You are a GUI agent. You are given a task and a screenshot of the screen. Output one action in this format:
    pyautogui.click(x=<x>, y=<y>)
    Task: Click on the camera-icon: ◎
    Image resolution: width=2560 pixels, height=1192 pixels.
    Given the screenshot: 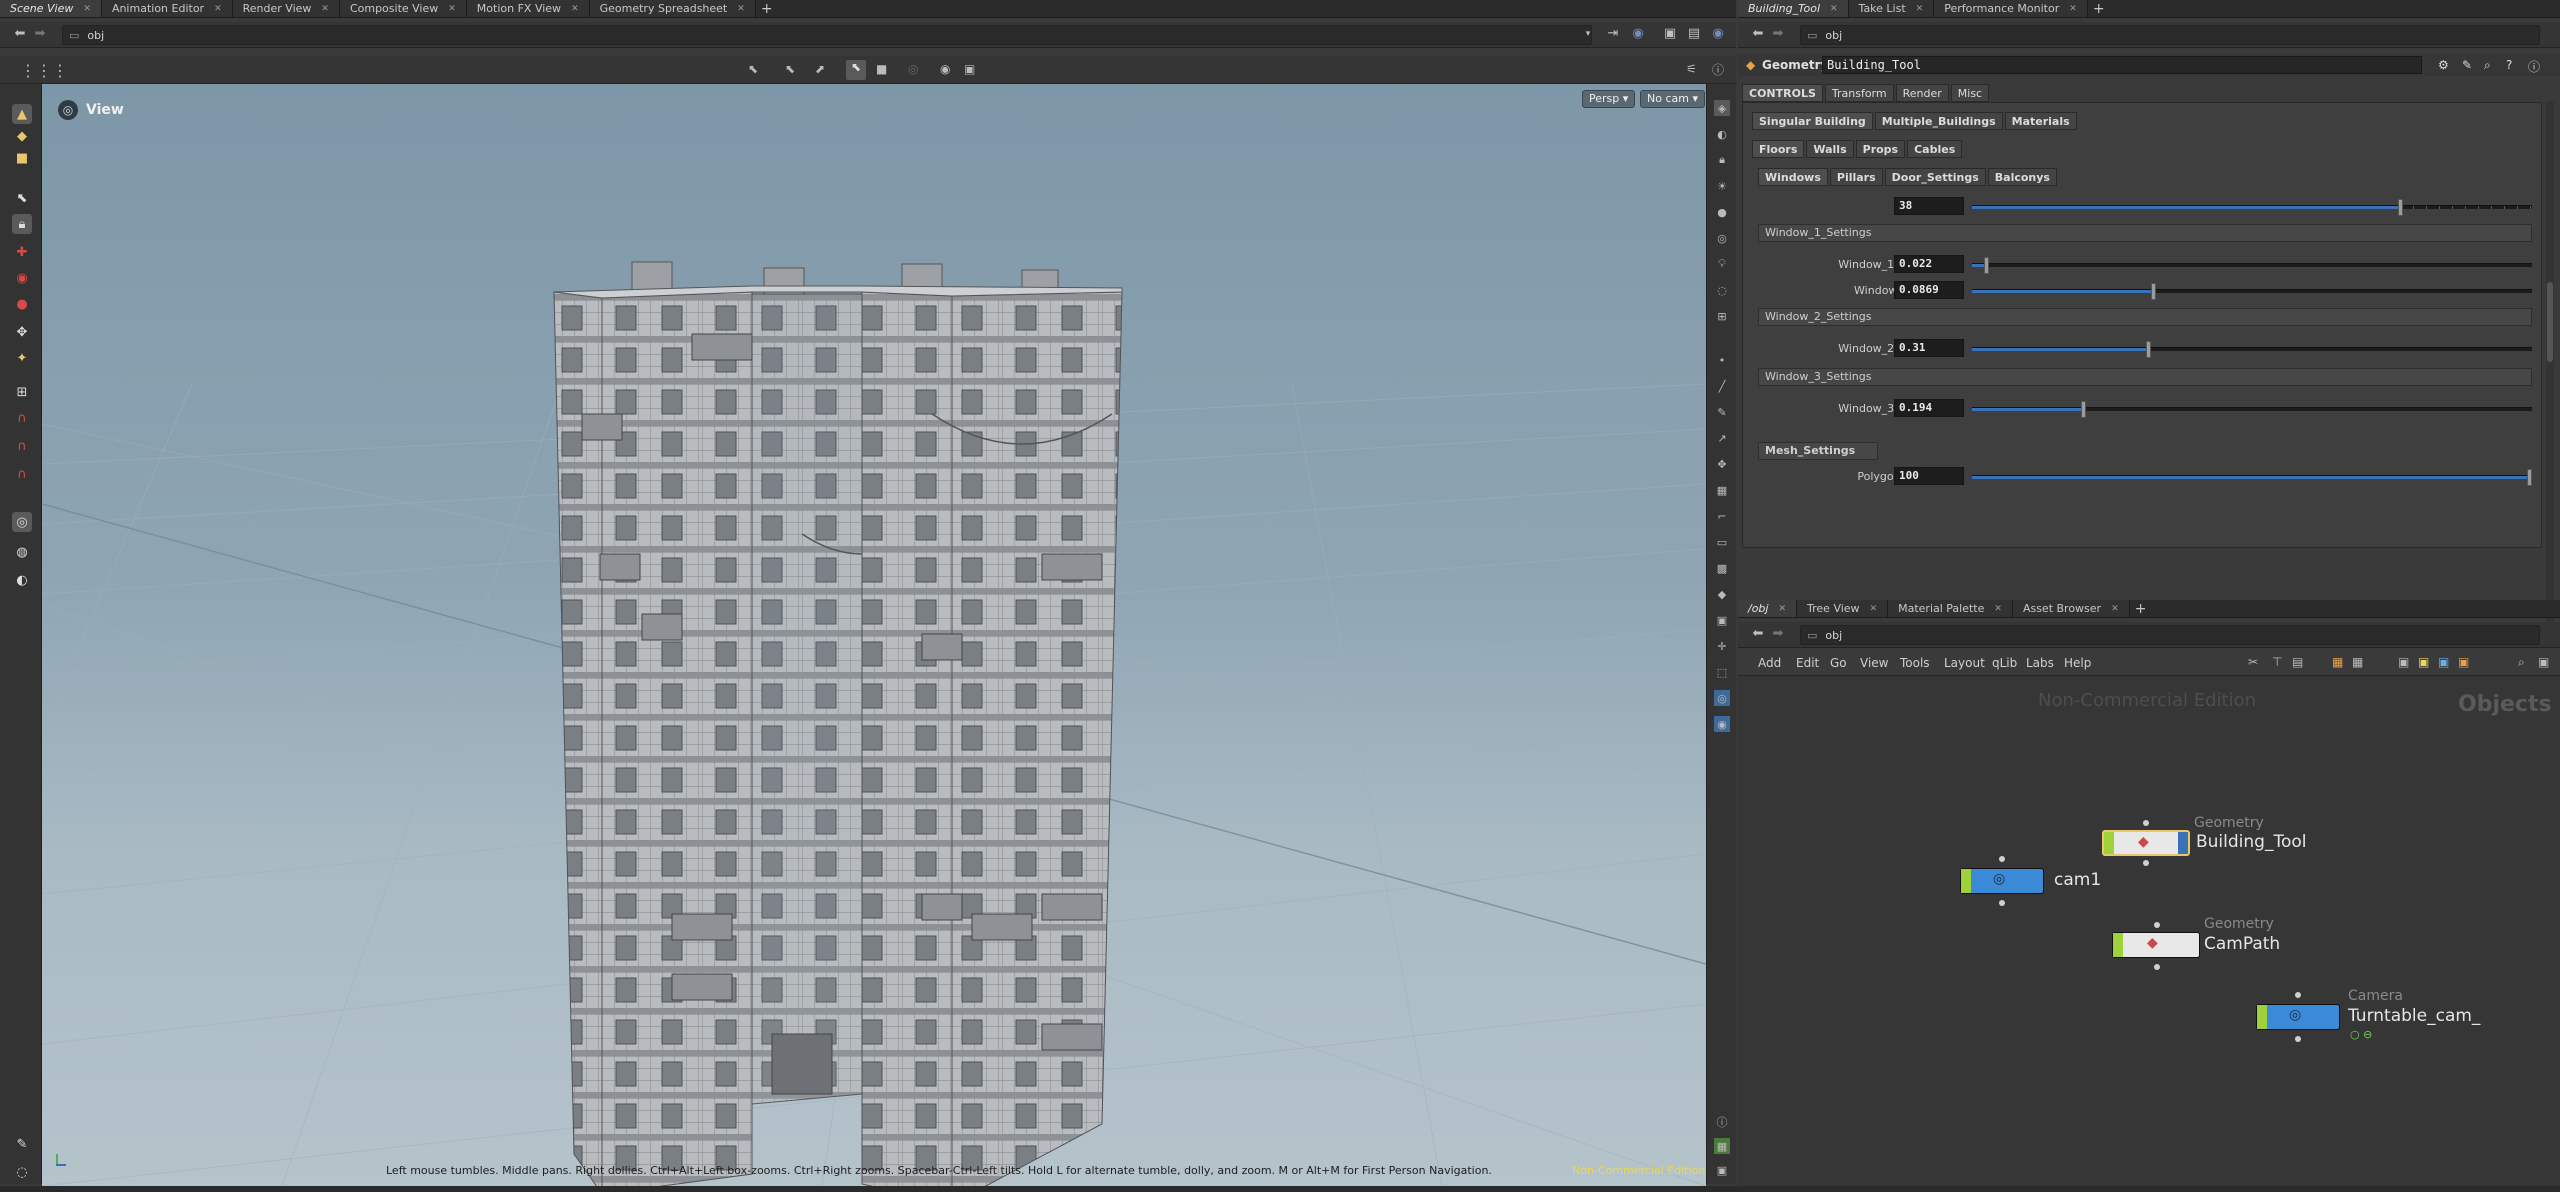 What is the action you would take?
    pyautogui.click(x=68, y=110)
    